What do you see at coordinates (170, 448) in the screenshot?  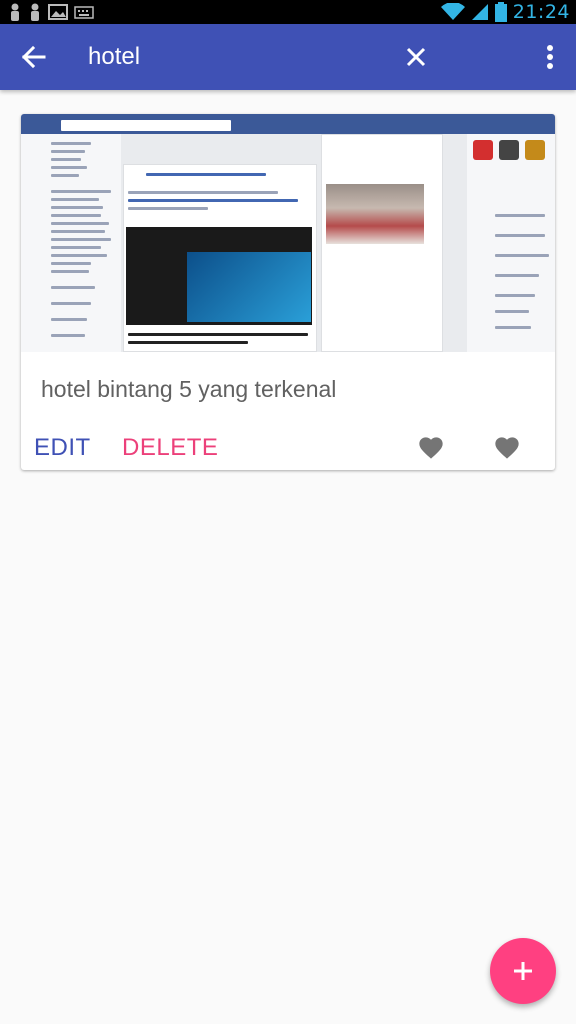 I see `delete-button: DELETE` at bounding box center [170, 448].